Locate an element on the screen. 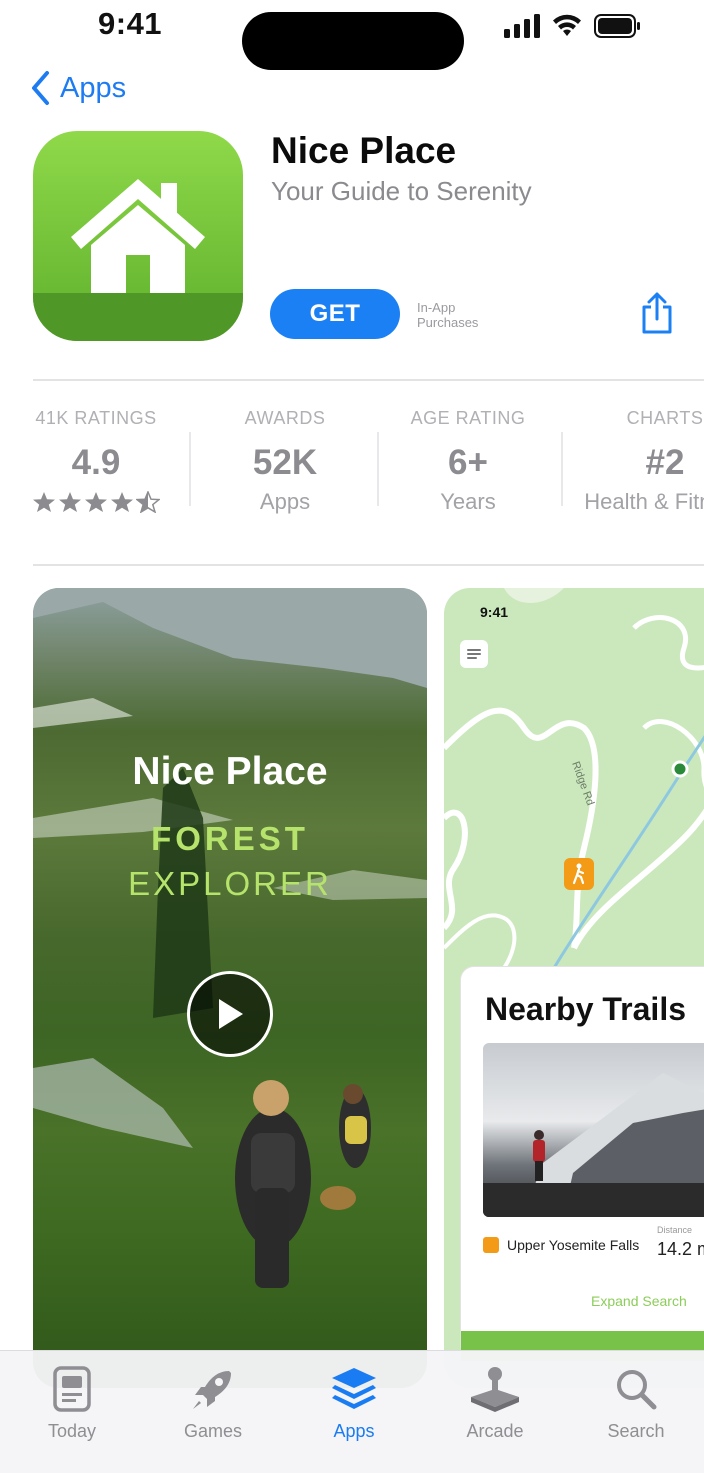 This screenshot has height=1473, width=704. tab-label: Games is located at coordinates (213, 1431).